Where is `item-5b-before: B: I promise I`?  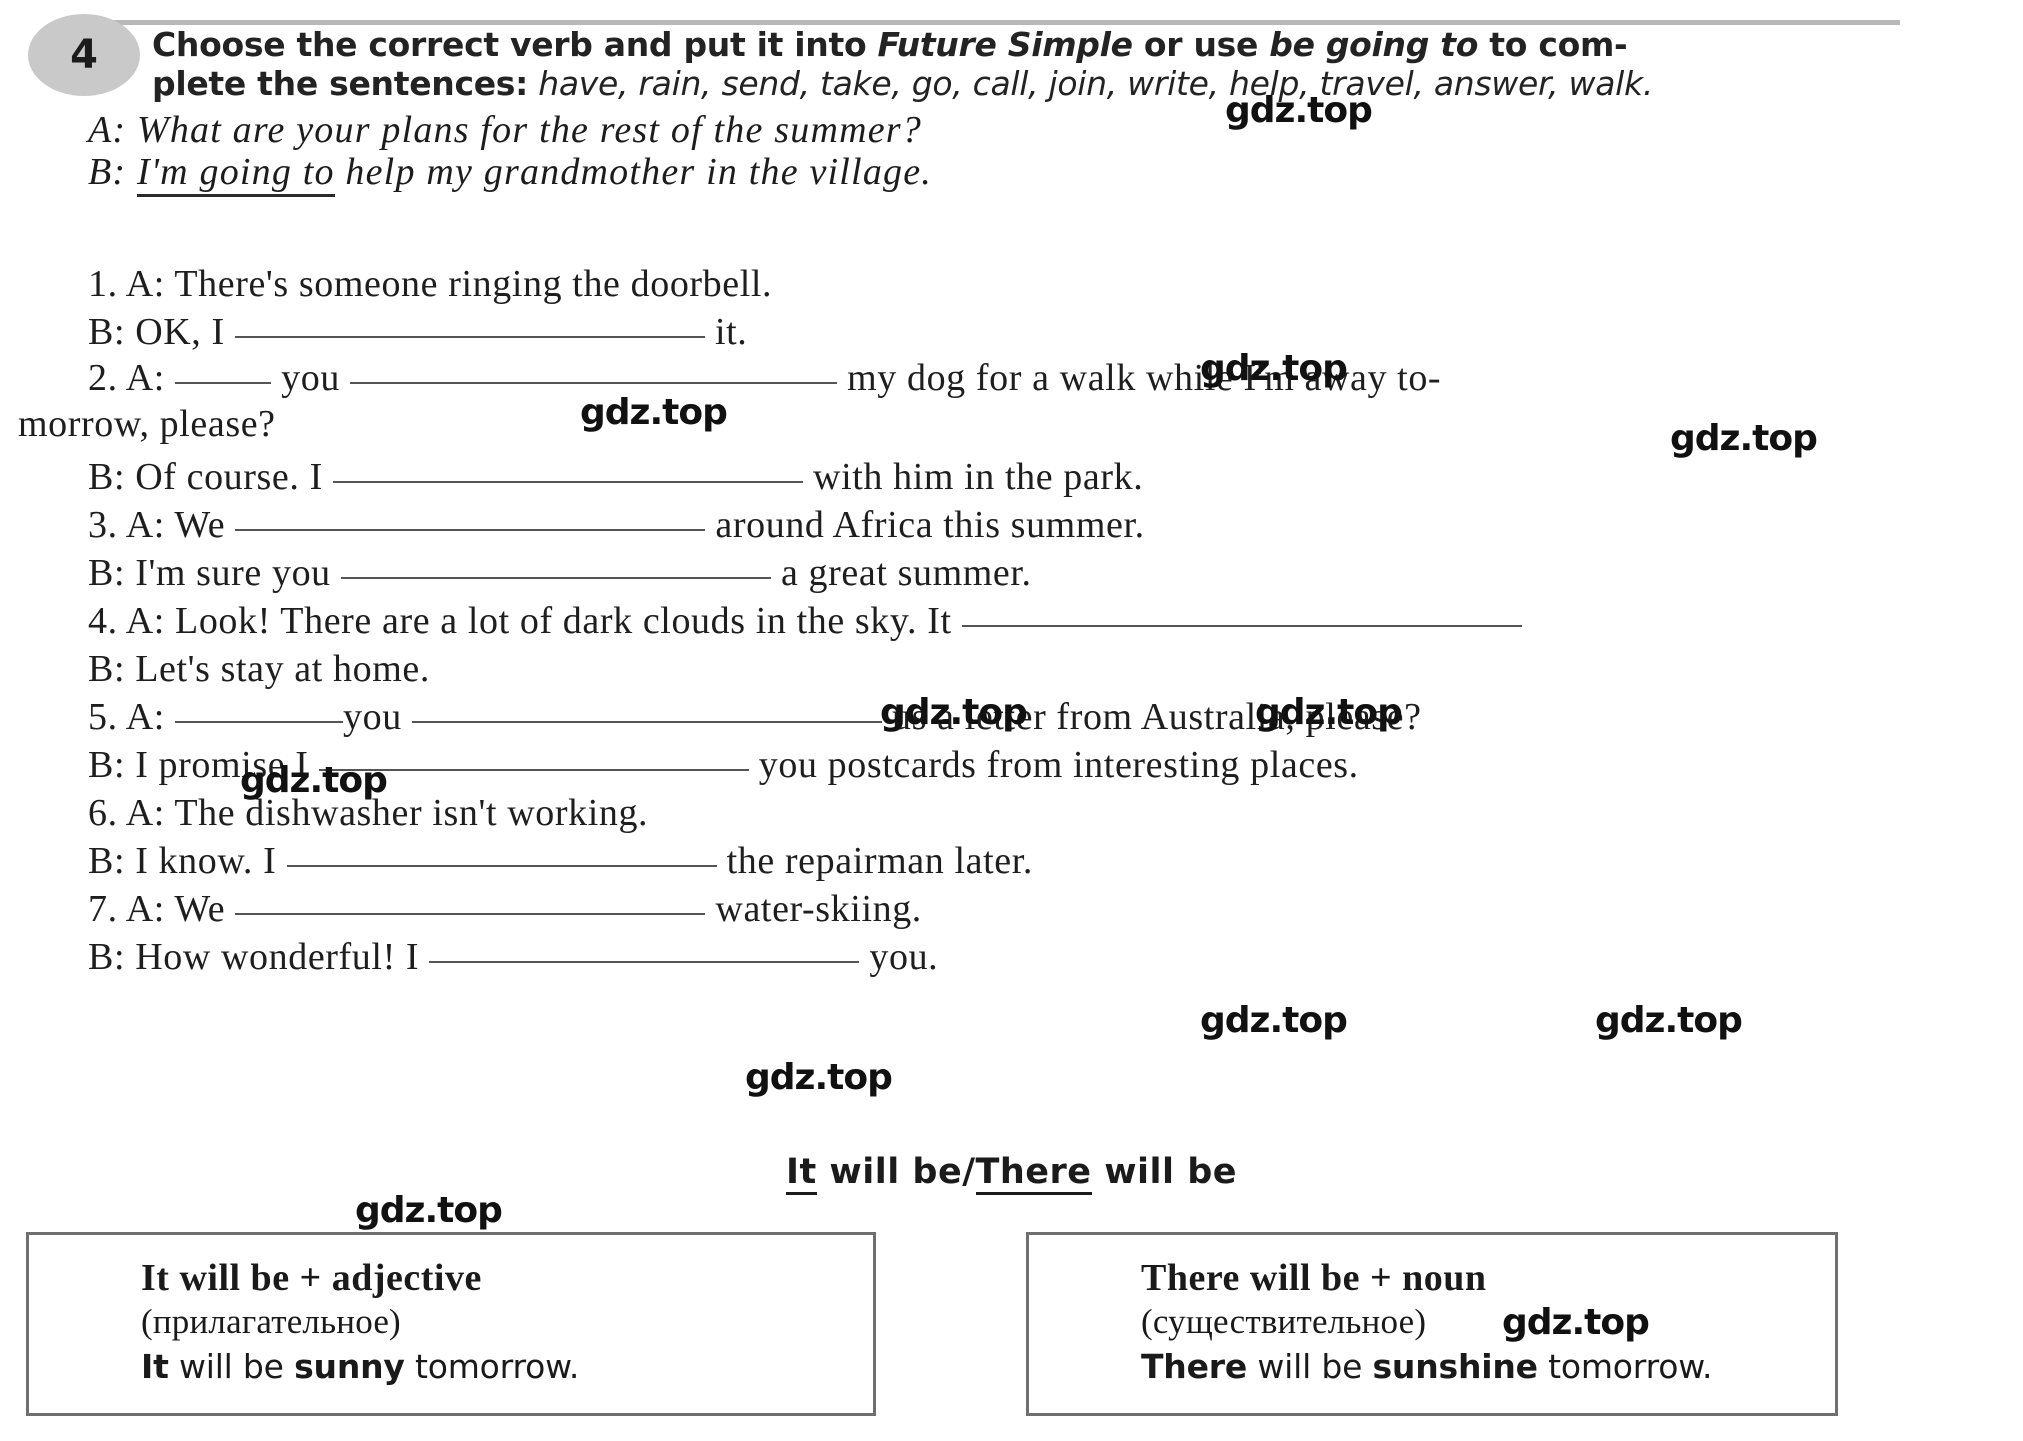
item-5b-before: B: I promise I is located at coordinates (203, 765).